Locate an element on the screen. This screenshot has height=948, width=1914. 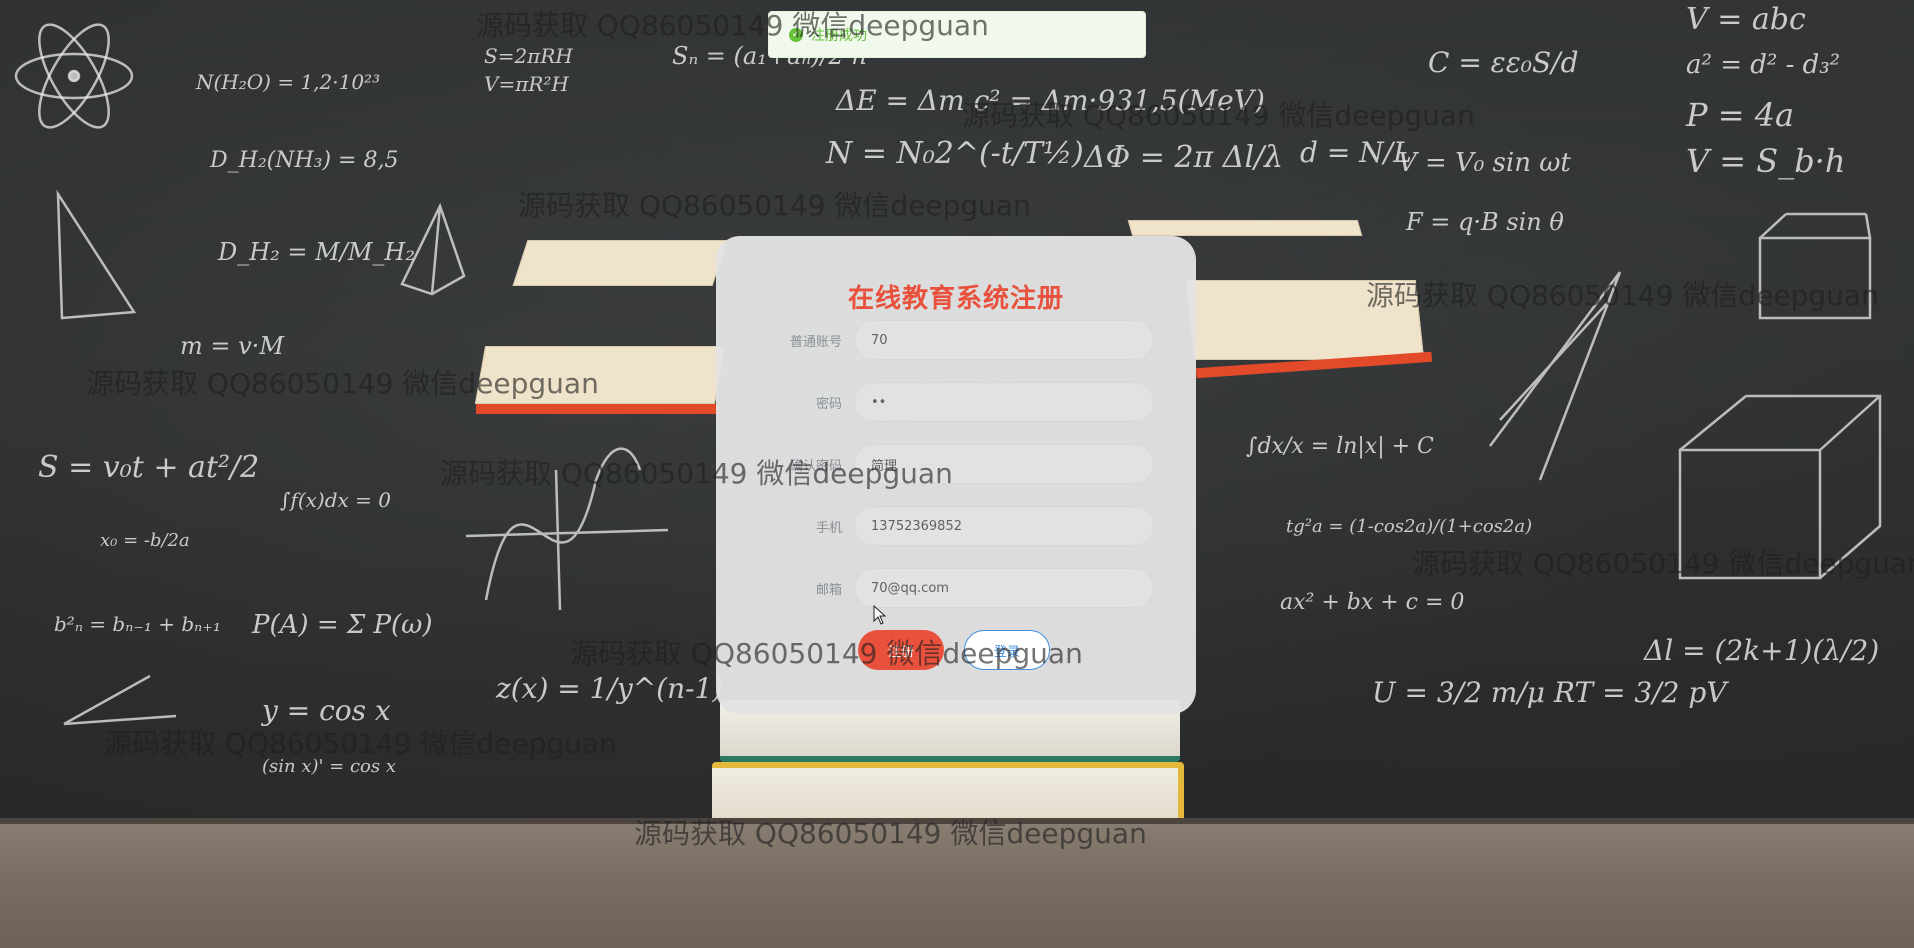
mouse-cursor-icon is located at coordinates (880, 615).